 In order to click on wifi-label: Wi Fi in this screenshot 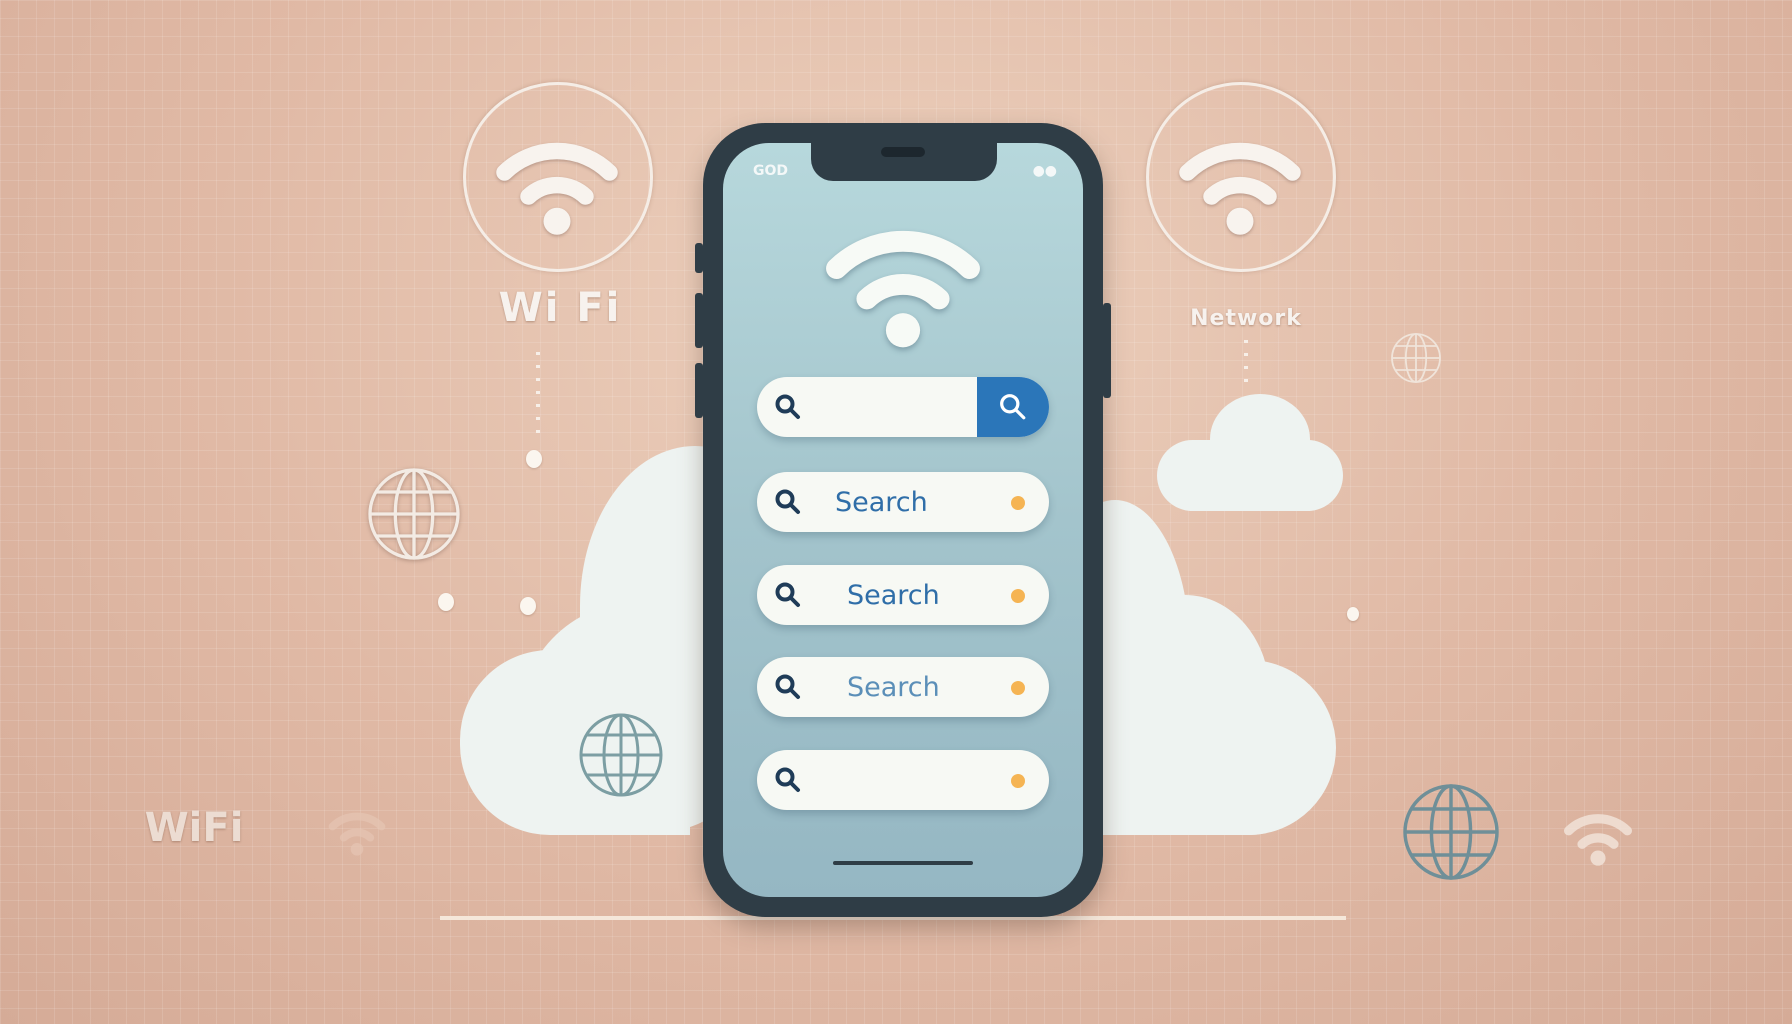, I will do `click(560, 308)`.